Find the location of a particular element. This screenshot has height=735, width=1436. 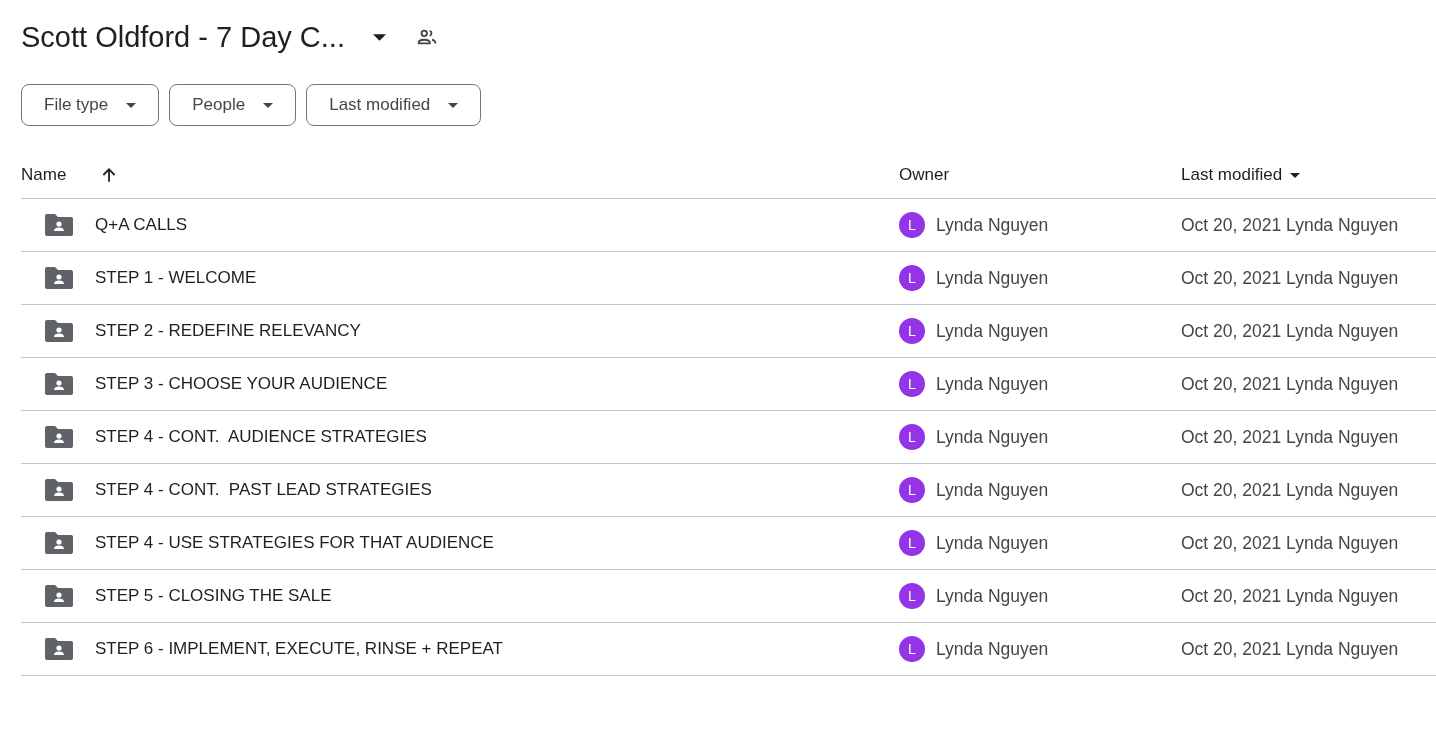

filter-chip: Last modified is located at coordinates (394, 105).